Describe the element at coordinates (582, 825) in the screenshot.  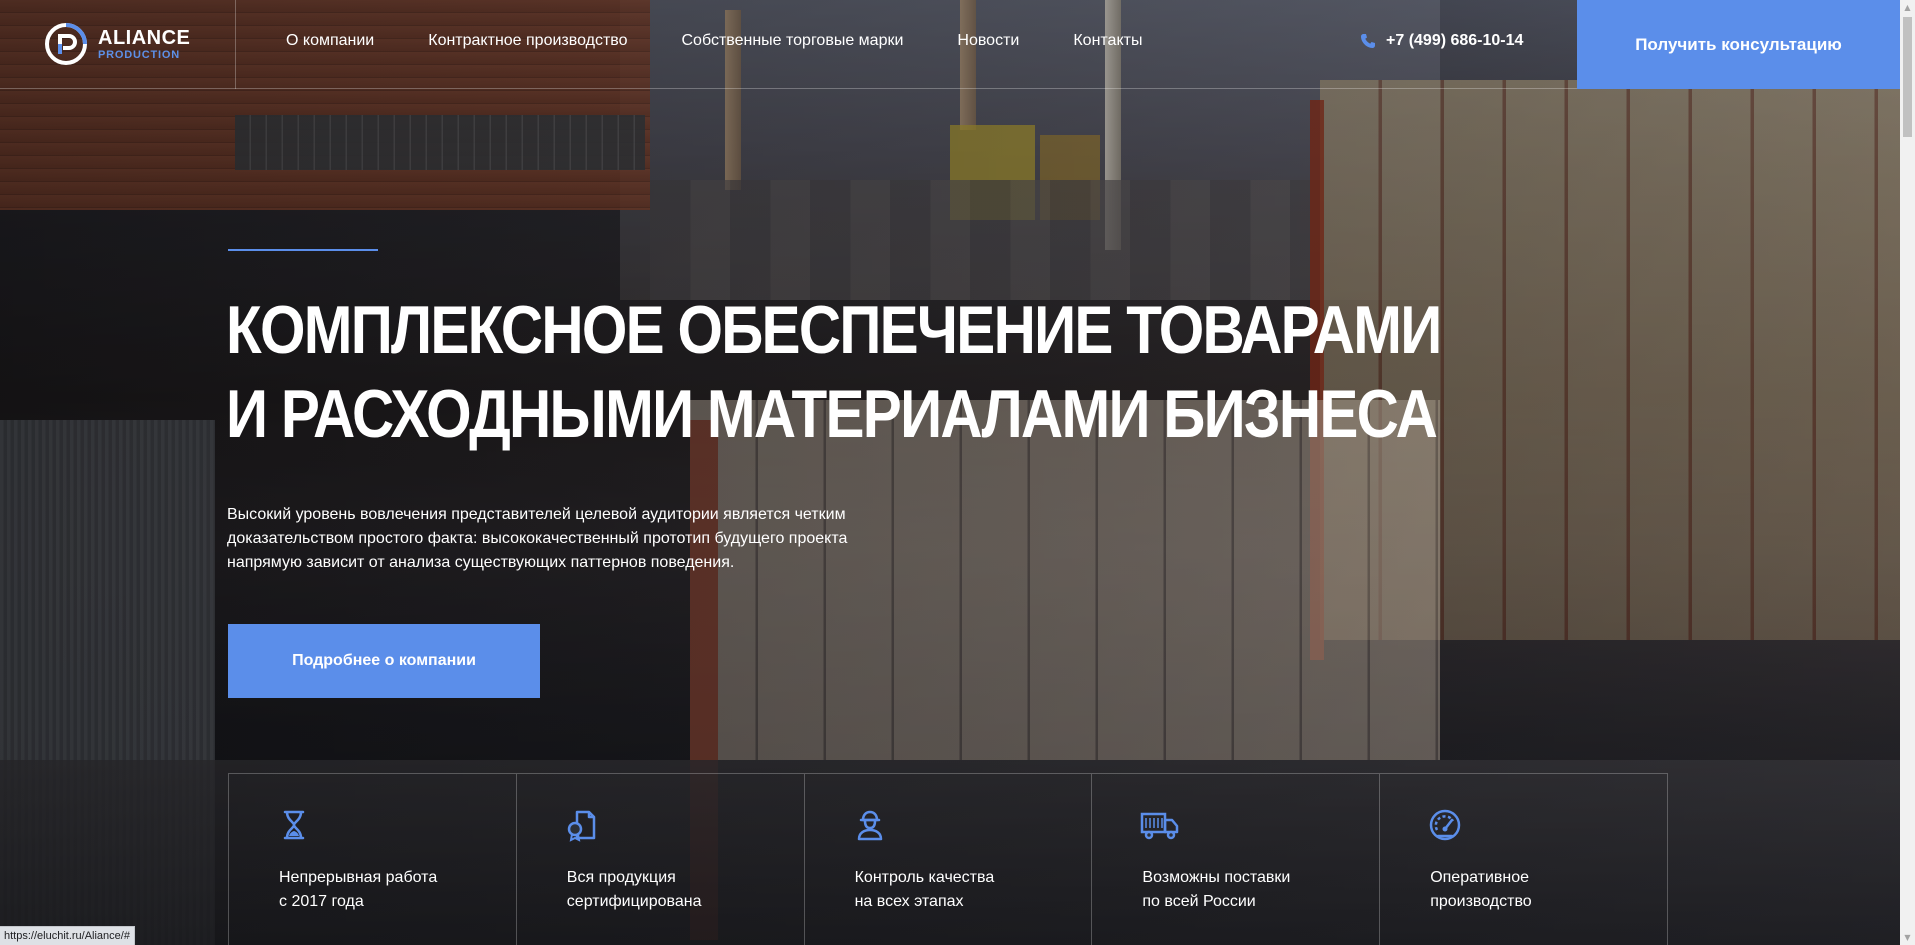
I see `certificate-icon` at that location.